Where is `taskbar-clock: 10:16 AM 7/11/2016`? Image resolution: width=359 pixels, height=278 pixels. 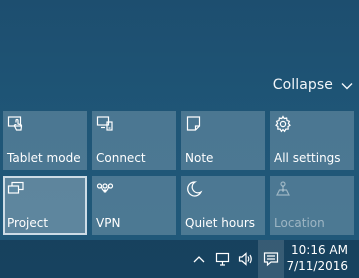
taskbar-clock: 10:16 AM 7/11/2016 is located at coordinates (317, 258).